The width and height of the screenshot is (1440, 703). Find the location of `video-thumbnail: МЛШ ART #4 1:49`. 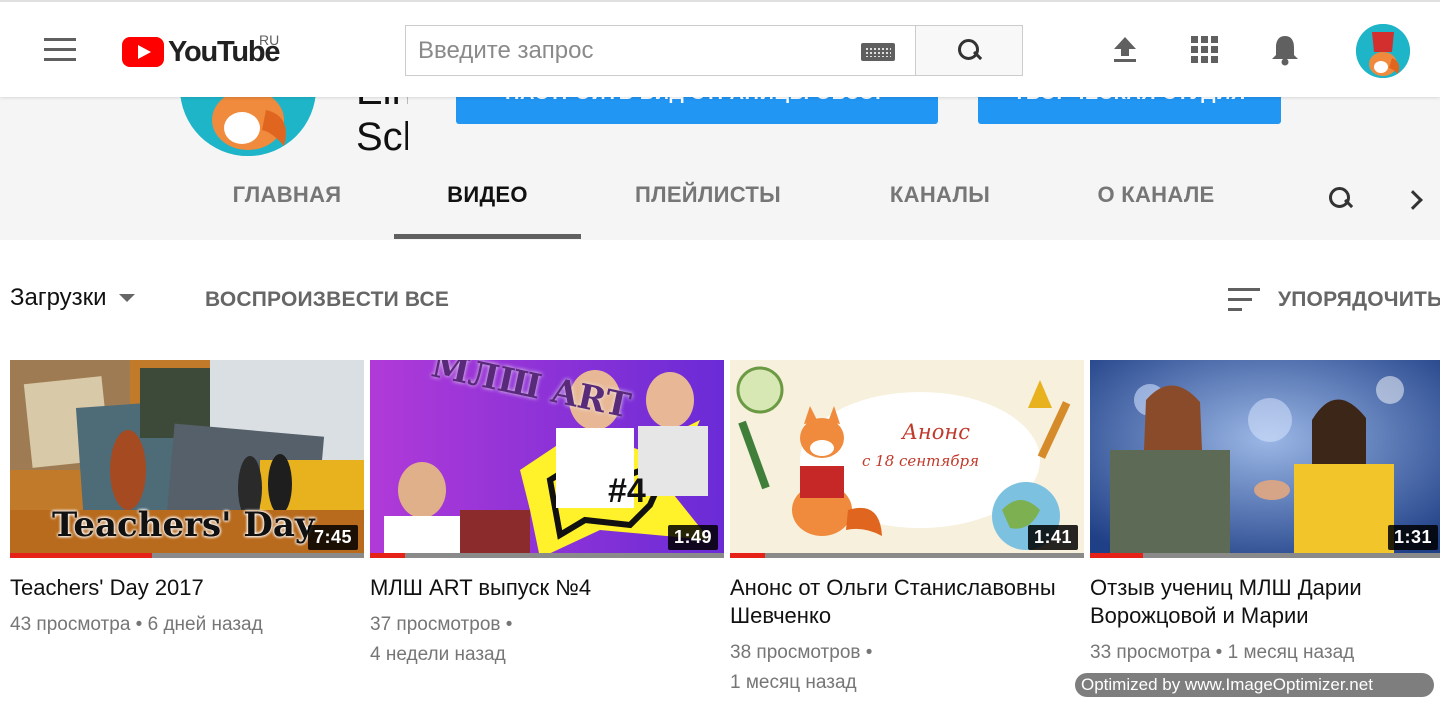

video-thumbnail: МЛШ ART #4 1:49 is located at coordinates (547, 459).